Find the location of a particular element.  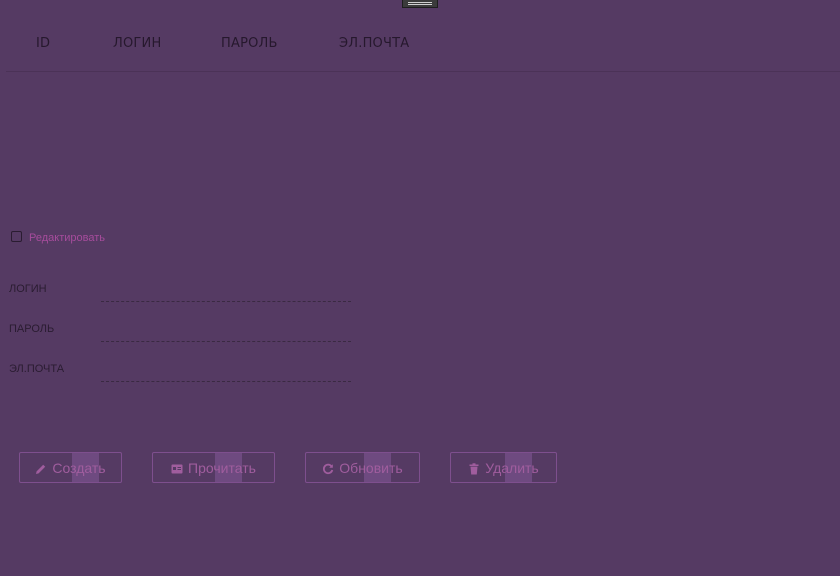

column-header-login: ЛОГИН is located at coordinates (137, 43).